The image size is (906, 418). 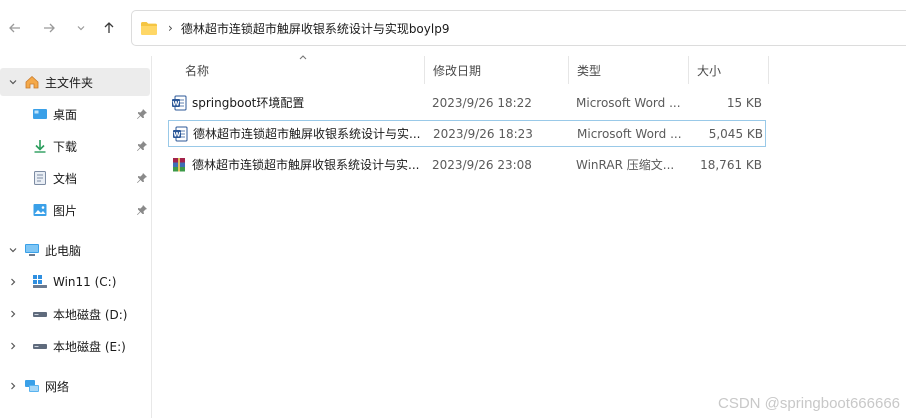 I want to click on column-headers: 名称 修改日期 类型 大小, so click(x=463, y=69).